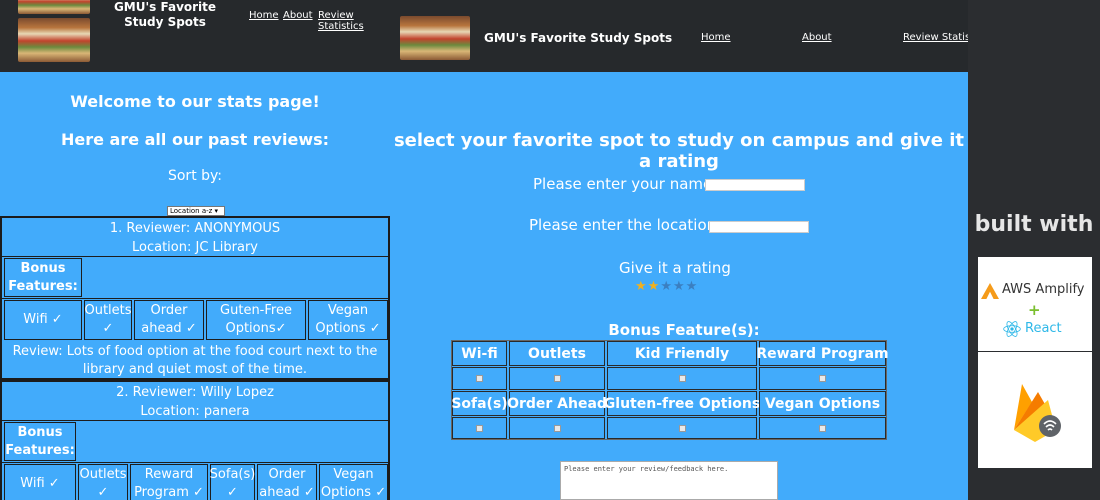  I want to click on checkbox-sofas, so click(479, 428).